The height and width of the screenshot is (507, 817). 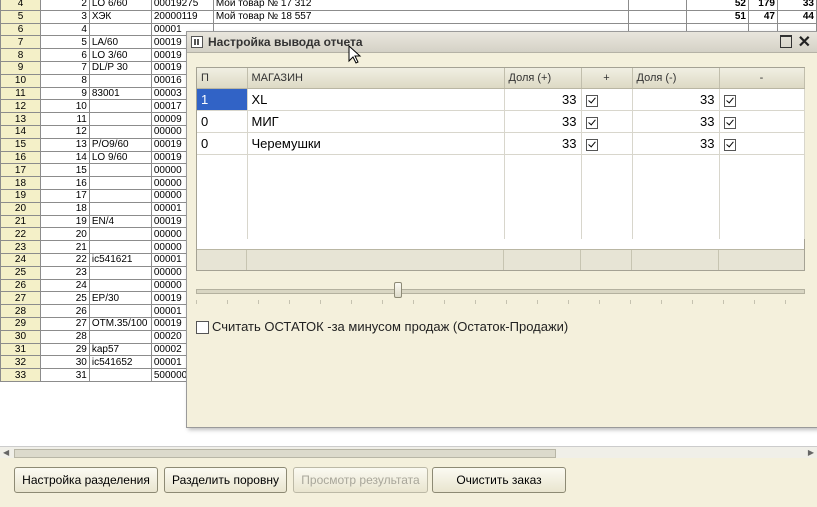 What do you see at coordinates (285, 453) in the screenshot?
I see `scrollbar-thumb` at bounding box center [285, 453].